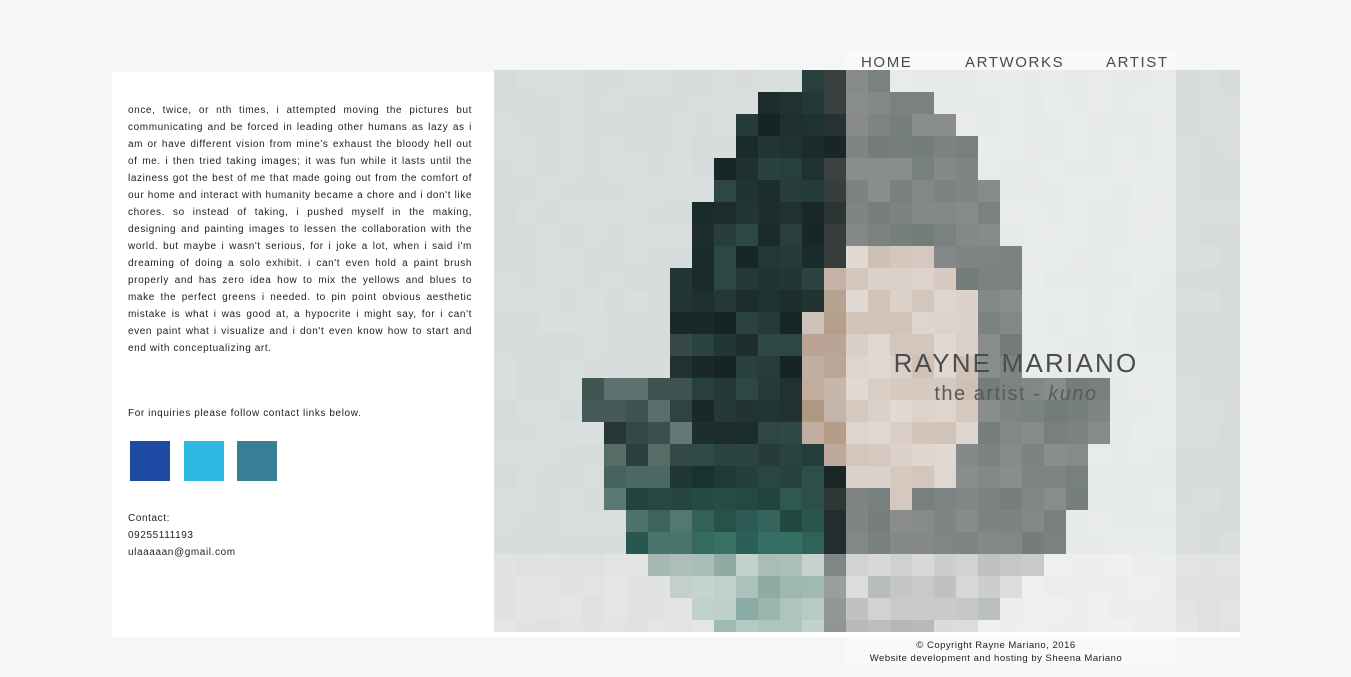 This screenshot has height=677, width=1351. I want to click on twitter-icon, so click(204, 461).